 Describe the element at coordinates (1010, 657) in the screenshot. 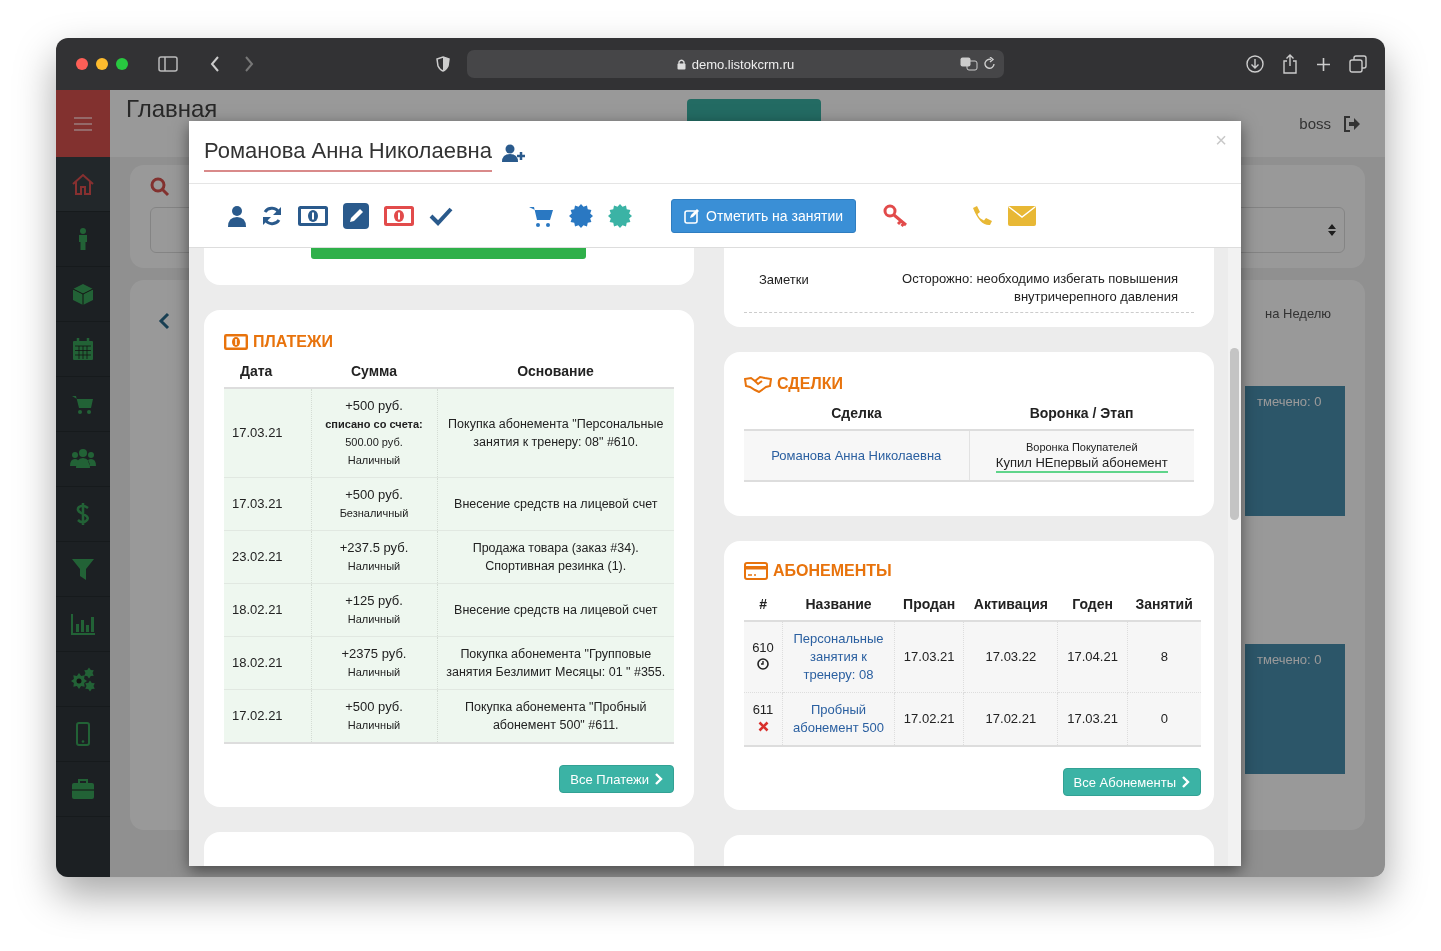

I see `table-cell: 17.03.22` at that location.